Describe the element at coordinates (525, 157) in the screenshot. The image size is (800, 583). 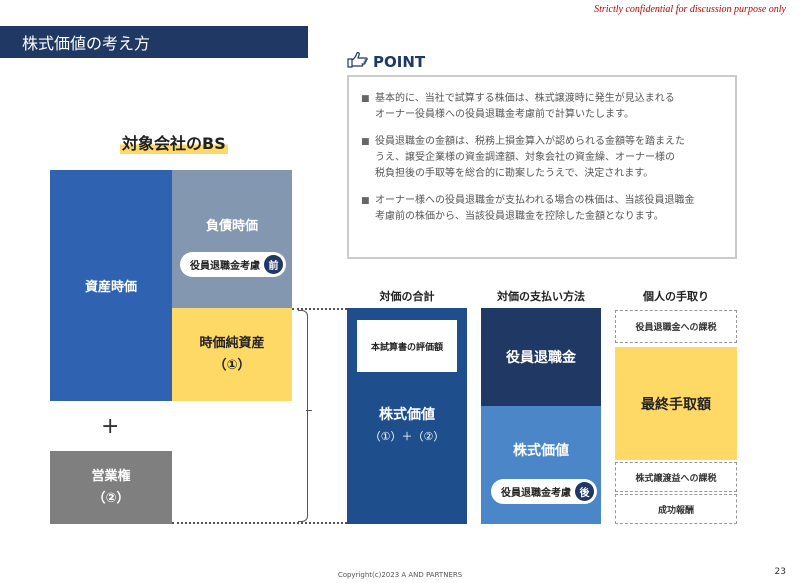
I see `point-text: うえ、譲受企業様の資金調達額、対象会社の資金繰、オーナー様の` at that location.